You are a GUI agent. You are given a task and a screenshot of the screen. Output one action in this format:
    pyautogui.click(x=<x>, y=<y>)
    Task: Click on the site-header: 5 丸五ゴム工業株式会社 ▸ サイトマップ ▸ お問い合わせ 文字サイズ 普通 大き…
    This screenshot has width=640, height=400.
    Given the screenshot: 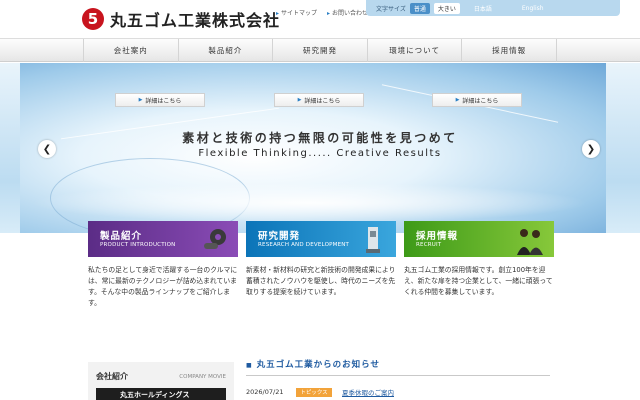 What is the action you would take?
    pyautogui.click(x=320, y=19)
    